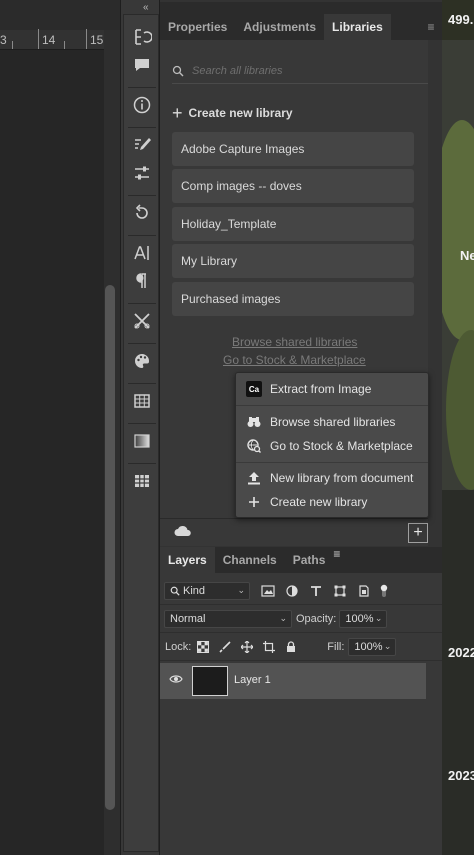  I want to click on properties-tab-bar: Properties Adjustments Libraries ≡, so click(301, 27).